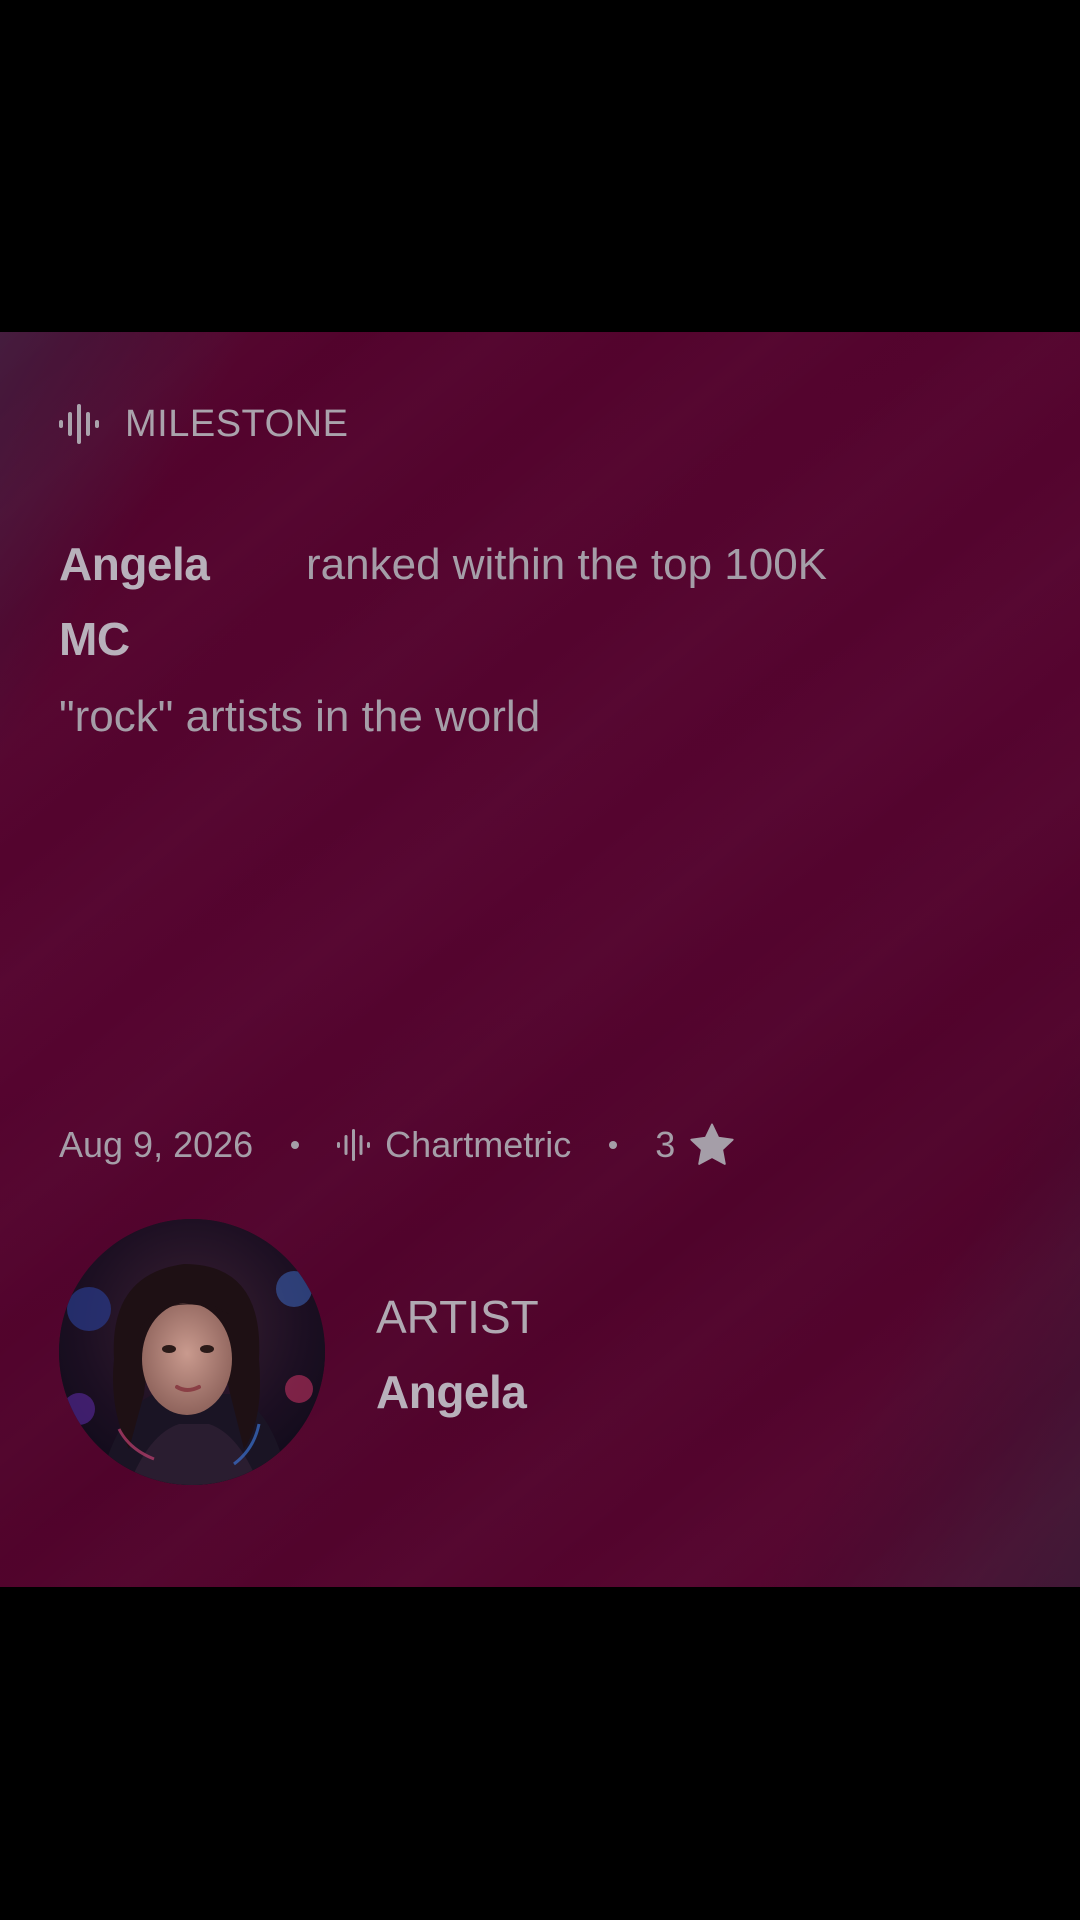 Image resolution: width=1080 pixels, height=1920 pixels. I want to click on headline-artist-name-line1: Angela, so click(134, 564).